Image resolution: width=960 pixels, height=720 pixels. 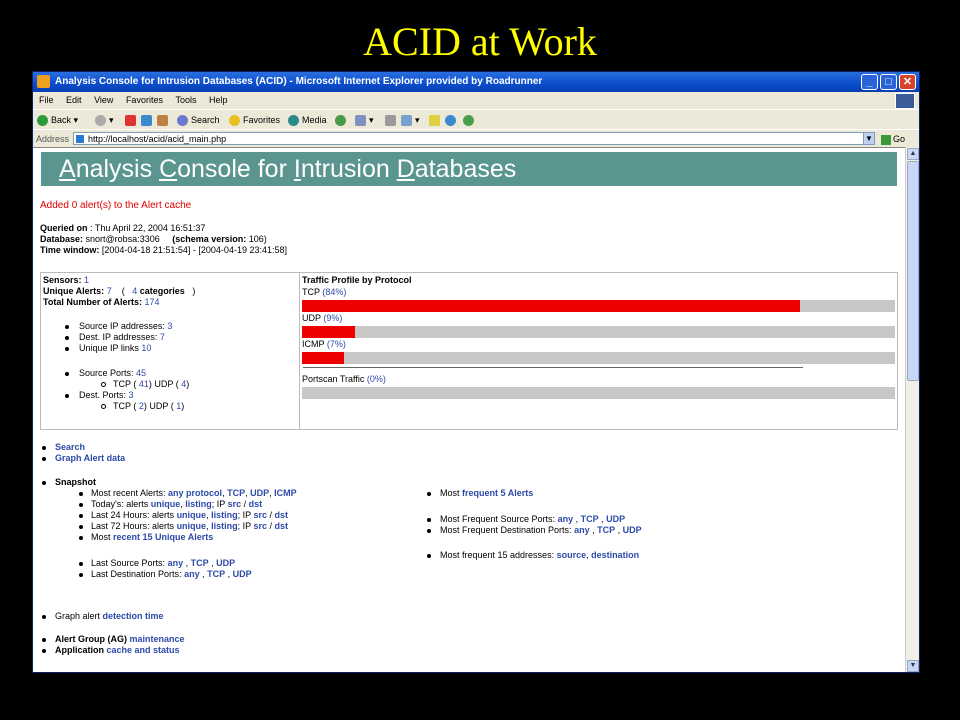 I want to click on unique-links-link: 10, so click(x=146, y=348).